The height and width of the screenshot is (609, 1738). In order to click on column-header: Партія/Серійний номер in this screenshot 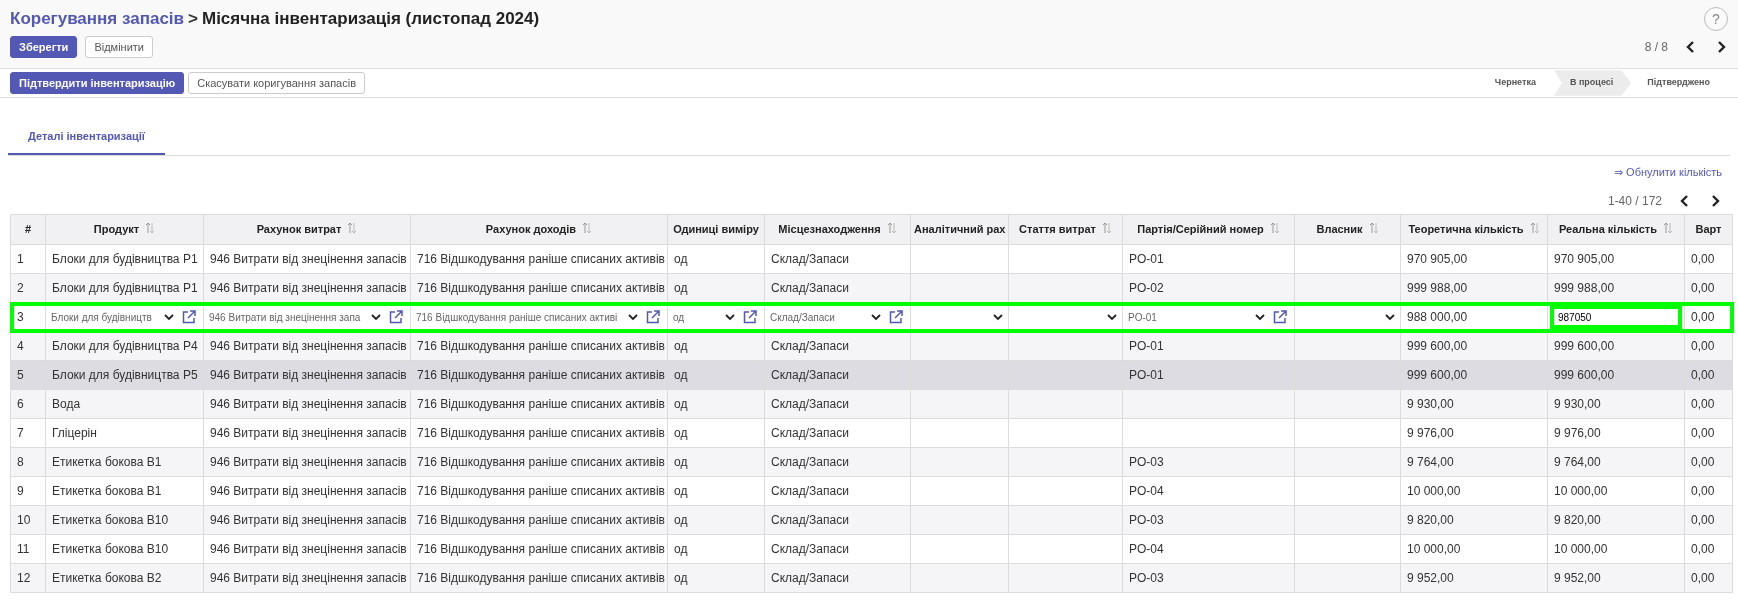, I will do `click(1208, 229)`.